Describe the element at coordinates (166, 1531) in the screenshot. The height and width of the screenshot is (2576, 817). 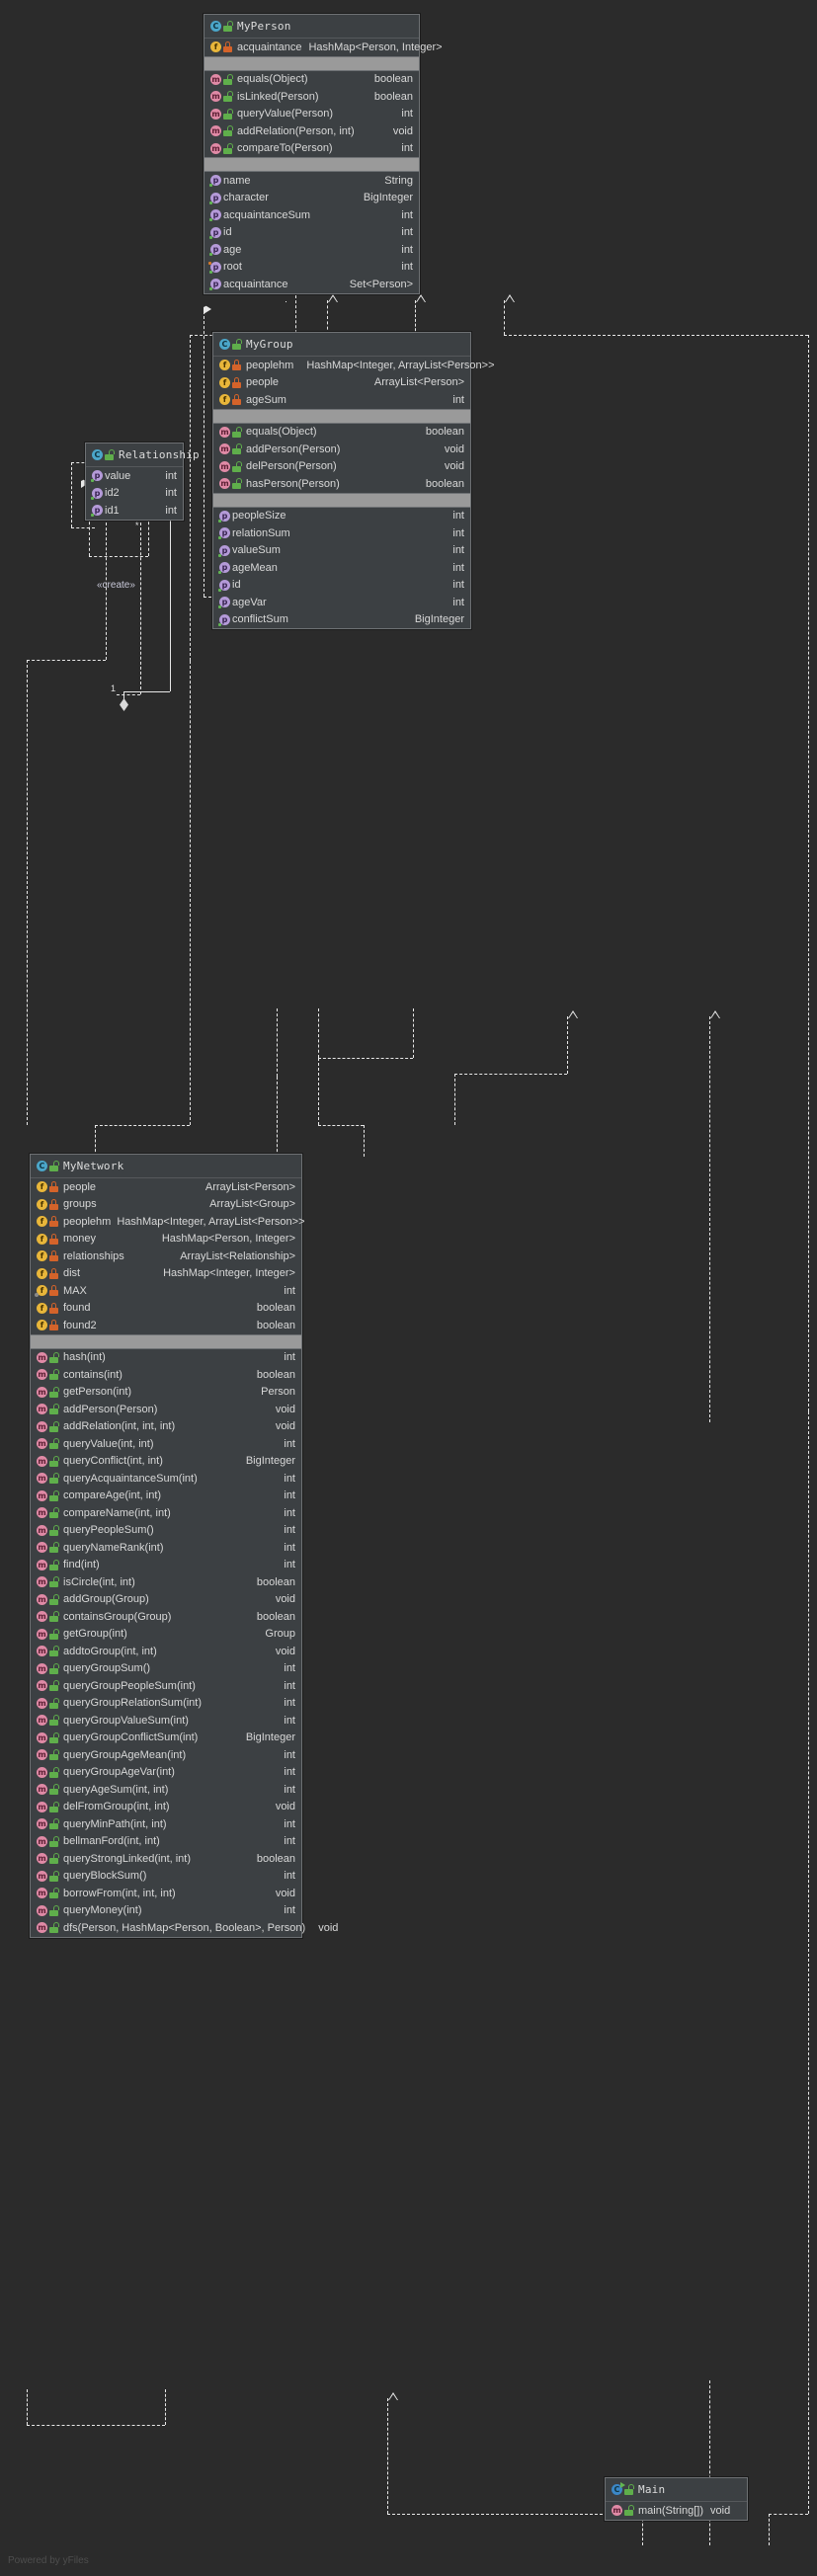
I see `method-row: m queryPeopleSum() int` at that location.